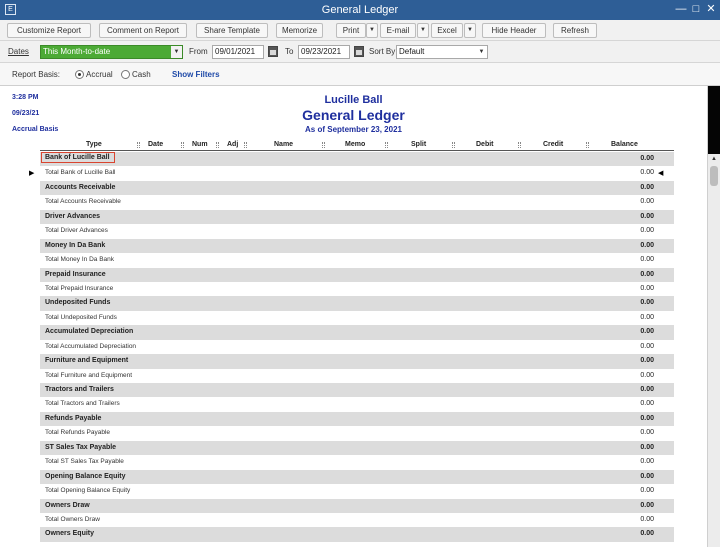 The image size is (720, 547). What do you see at coordinates (357, 173) in the screenshot?
I see `account-total-row: Total Bank of Lucille Ball 0.00` at bounding box center [357, 173].